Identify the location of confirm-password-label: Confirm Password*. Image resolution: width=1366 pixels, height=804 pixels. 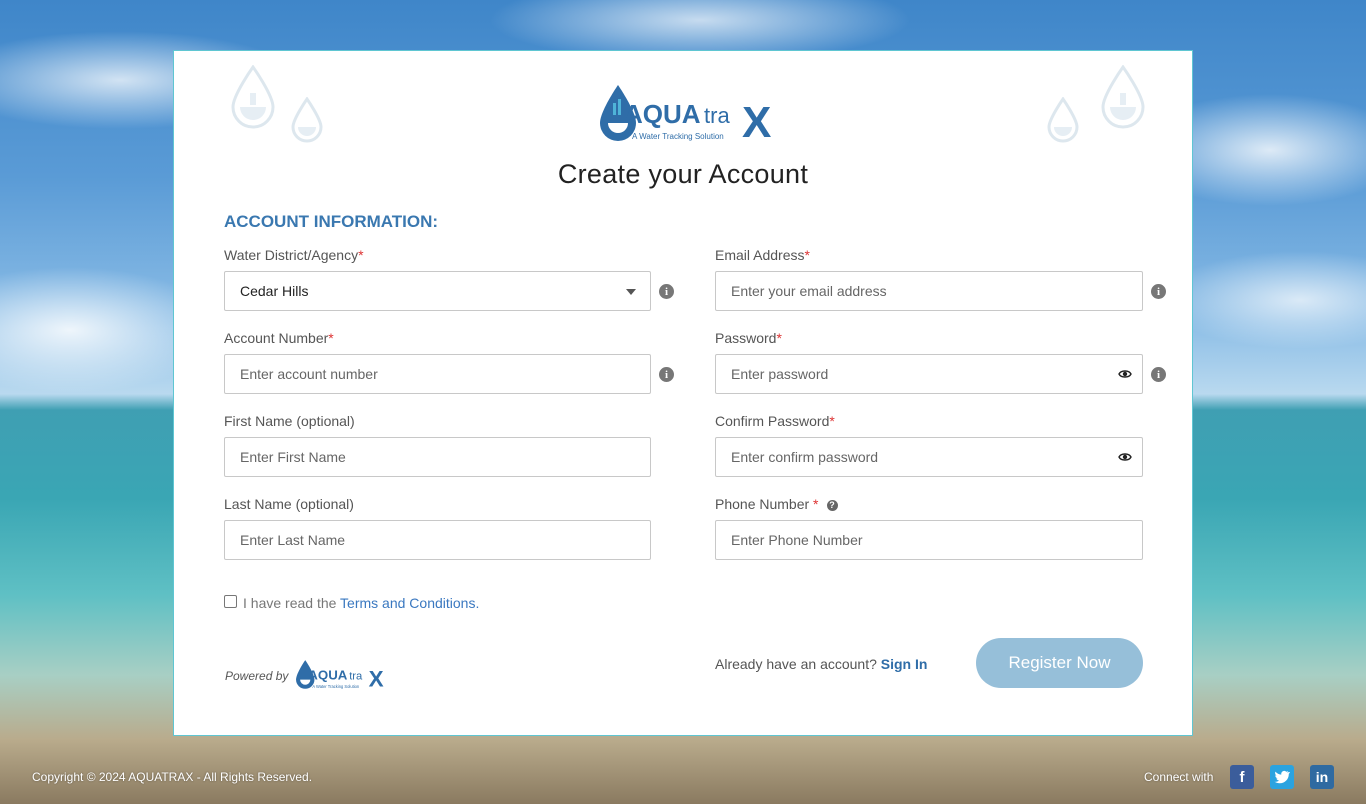
(775, 421).